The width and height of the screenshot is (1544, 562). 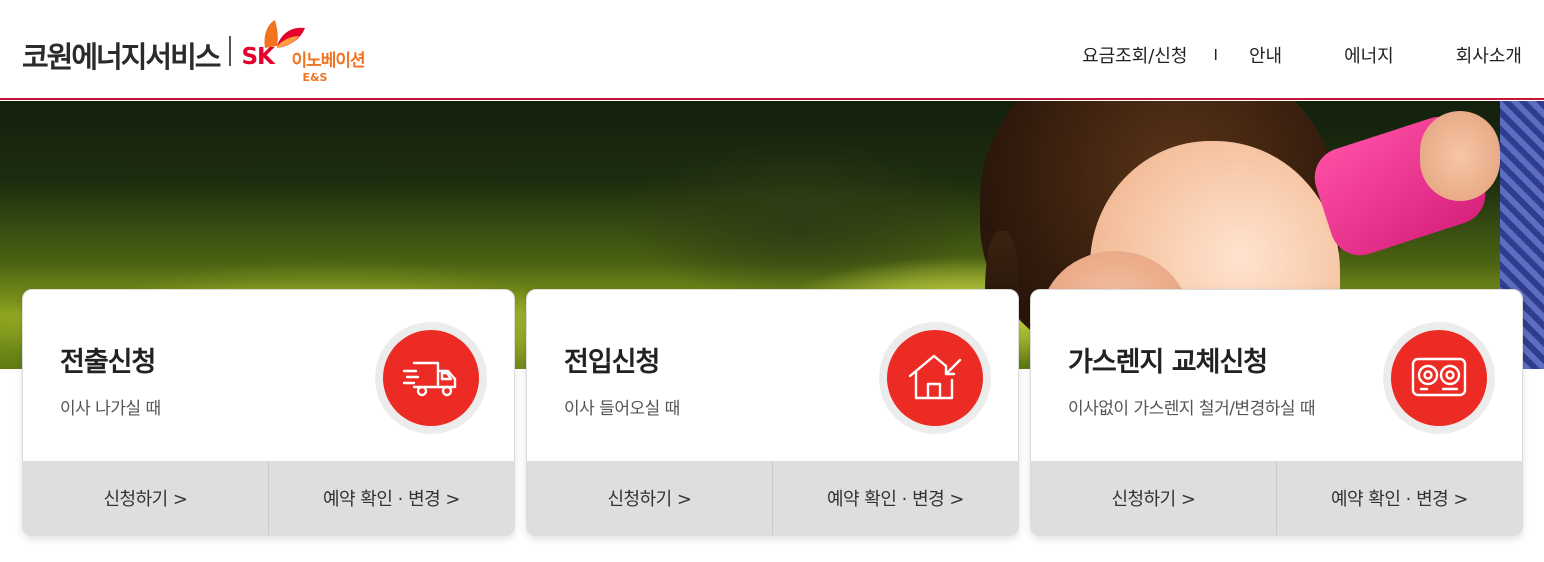 I want to click on card-description: 이사 들어오실 때, so click(x=622, y=409).